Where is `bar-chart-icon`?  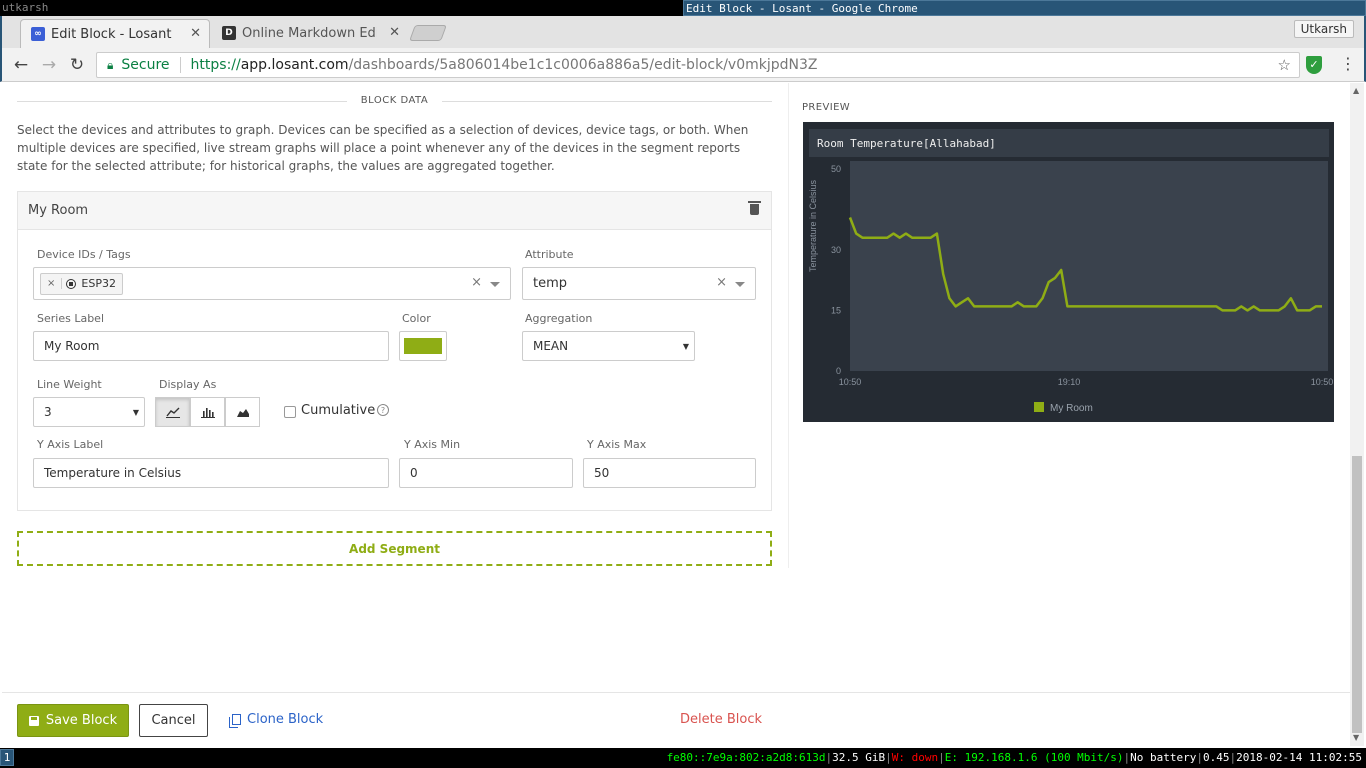 bar-chart-icon is located at coordinates (207, 413).